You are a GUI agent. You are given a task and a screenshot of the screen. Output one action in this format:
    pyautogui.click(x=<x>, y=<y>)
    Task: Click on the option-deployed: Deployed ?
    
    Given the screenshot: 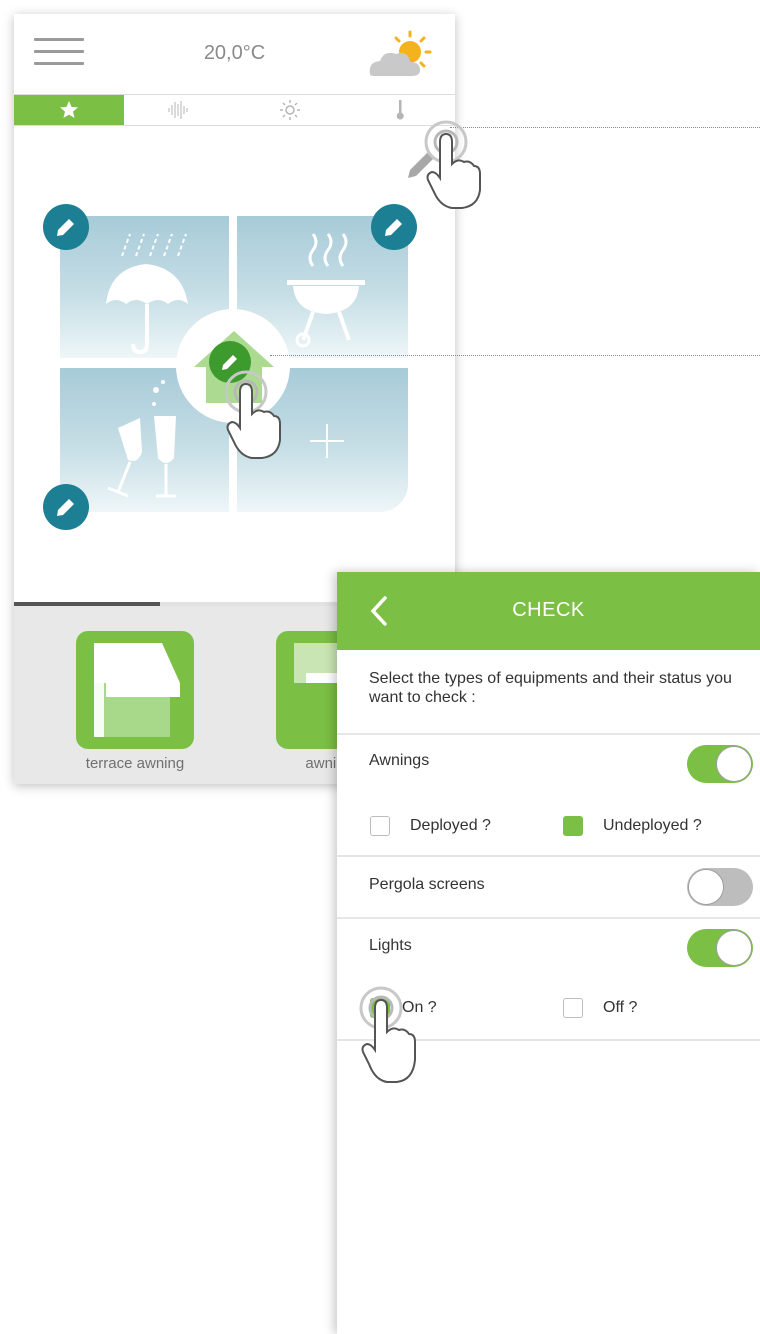 What is the action you would take?
    pyautogui.click(x=430, y=826)
    